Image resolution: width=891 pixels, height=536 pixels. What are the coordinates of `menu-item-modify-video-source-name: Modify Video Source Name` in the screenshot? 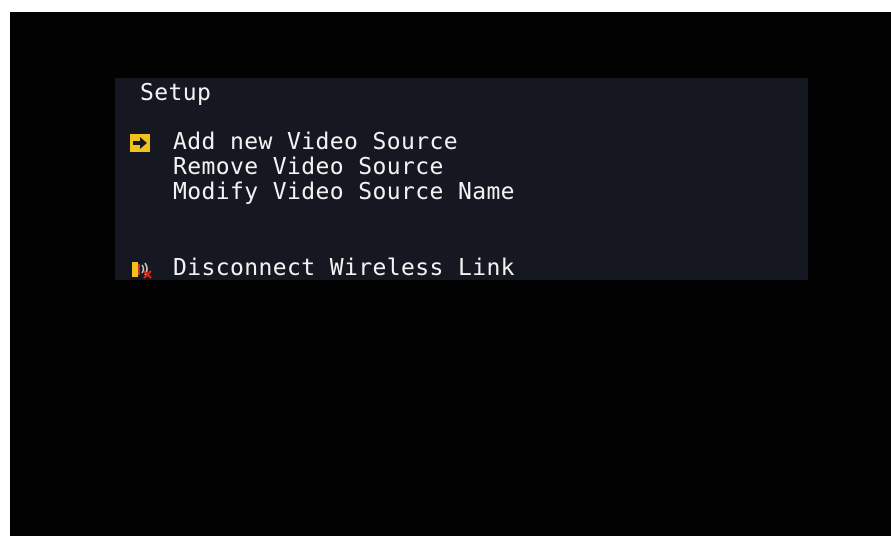 It's located at (344, 192).